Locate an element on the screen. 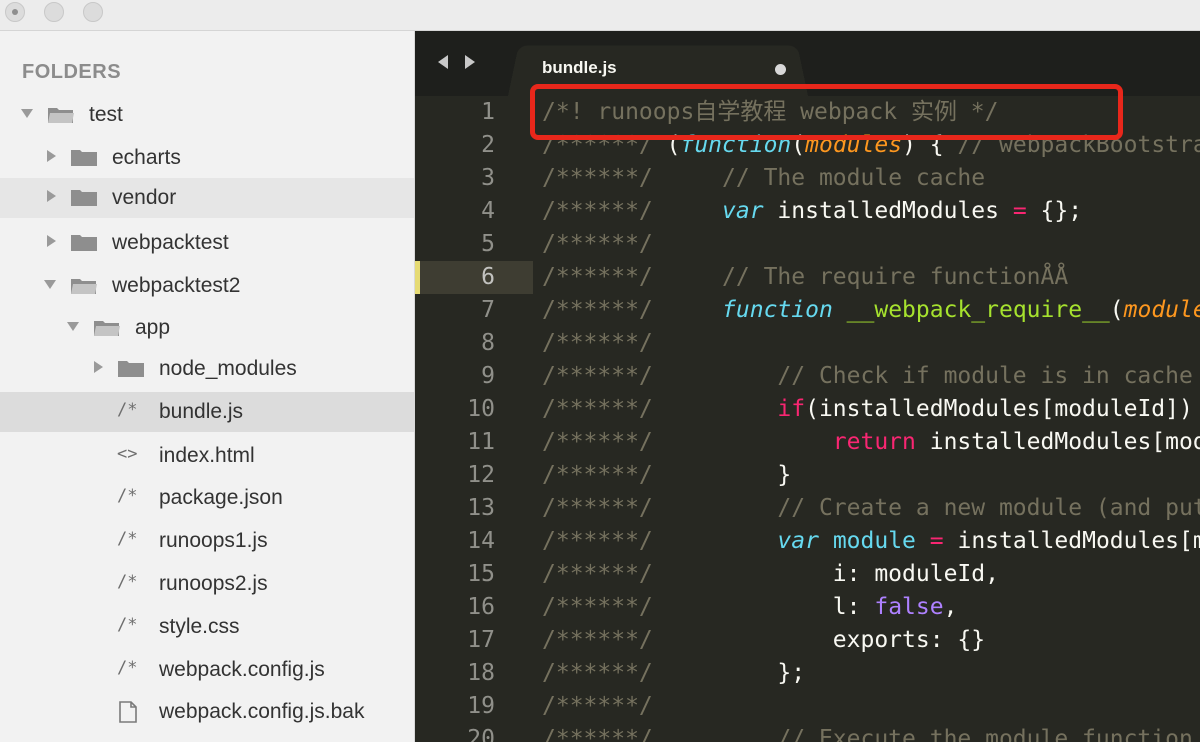 This screenshot has height=742, width=1200. sidebar-item-node-modules: node_modules is located at coordinates (207, 369).